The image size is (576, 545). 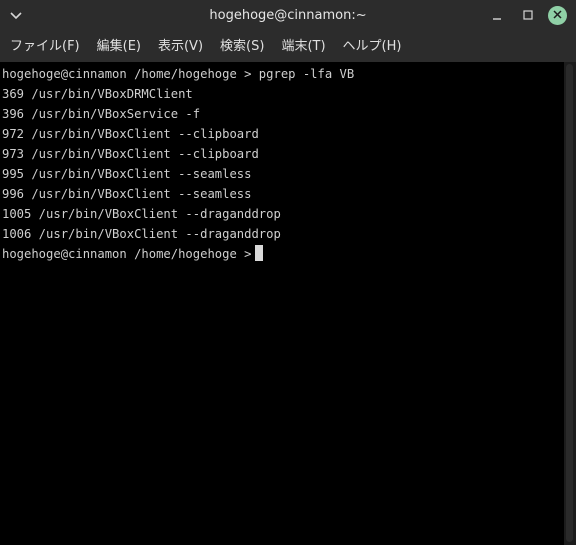 I want to click on menu-bar: ファイル(F) 編集(E) 表示(V) 検索(S) 端末(T) ヘルプ(H), so click(x=288, y=47).